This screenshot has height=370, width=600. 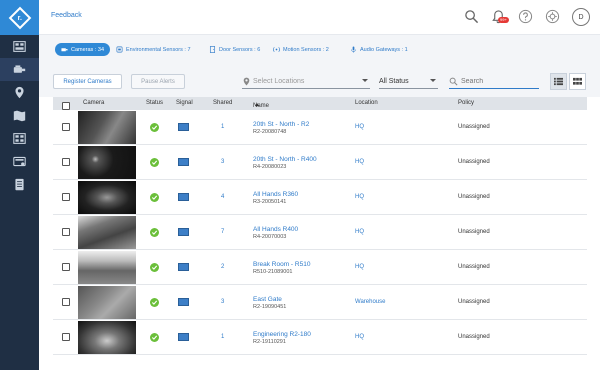 What do you see at coordinates (19, 184) in the screenshot?
I see `nav-reports` at bounding box center [19, 184].